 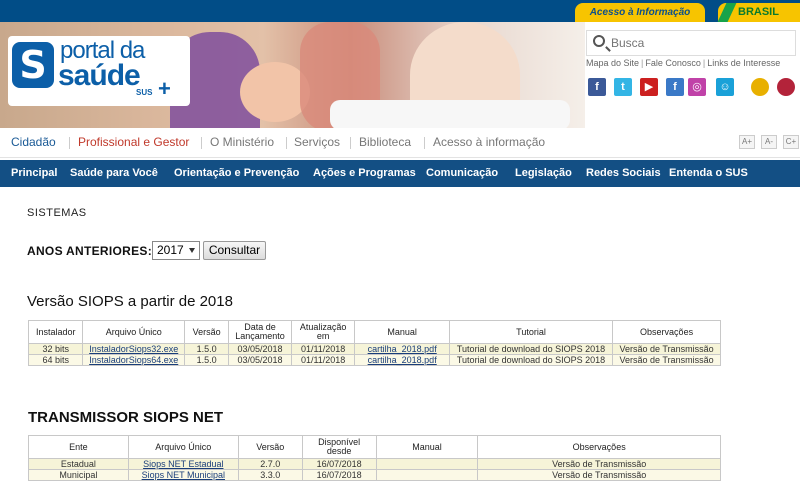 I want to click on table-cell: InstaladorSiops64.exe, so click(x=134, y=360).